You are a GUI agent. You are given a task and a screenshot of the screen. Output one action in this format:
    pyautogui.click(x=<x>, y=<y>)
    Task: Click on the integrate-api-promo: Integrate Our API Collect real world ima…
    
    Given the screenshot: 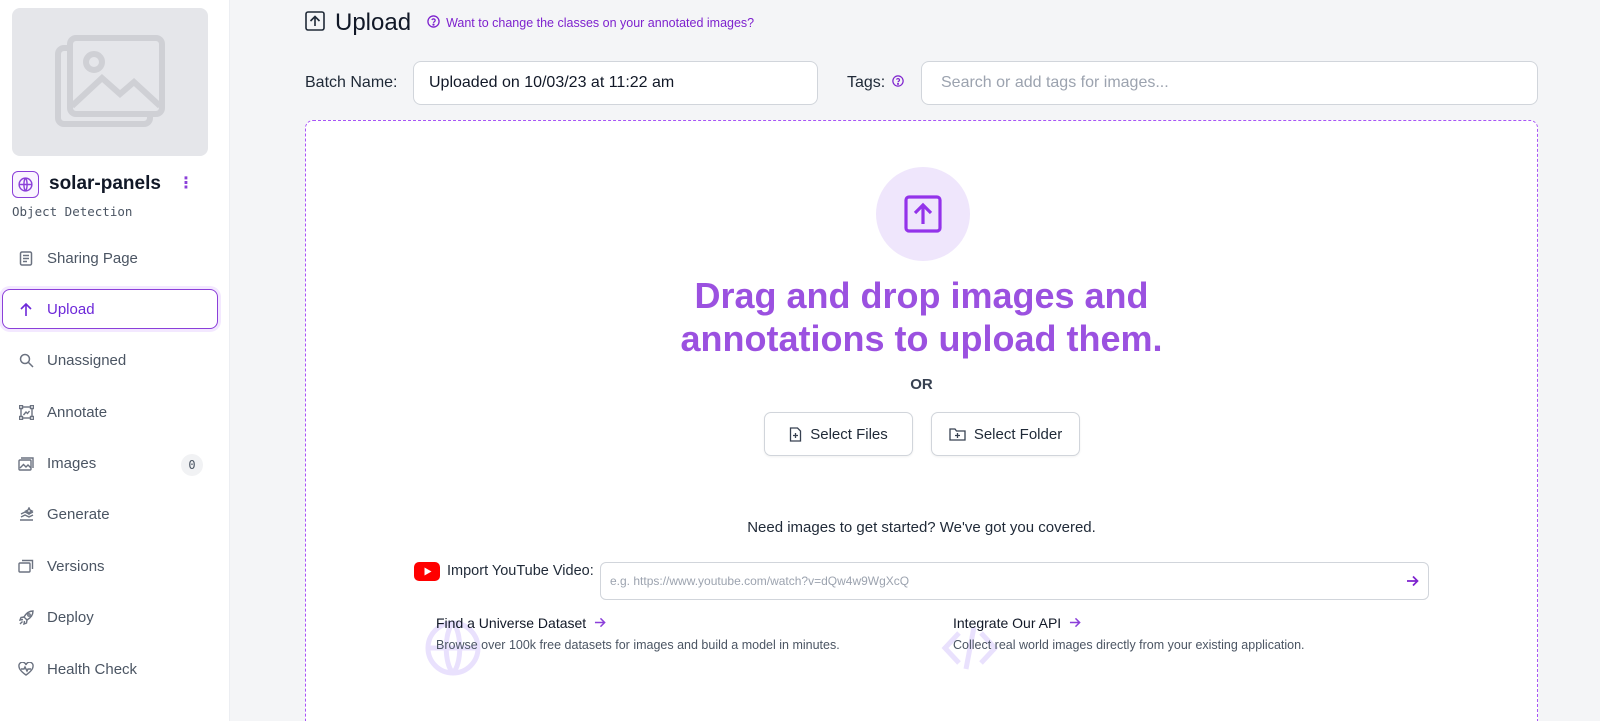 What is the action you would take?
    pyautogui.click(x=1123, y=642)
    